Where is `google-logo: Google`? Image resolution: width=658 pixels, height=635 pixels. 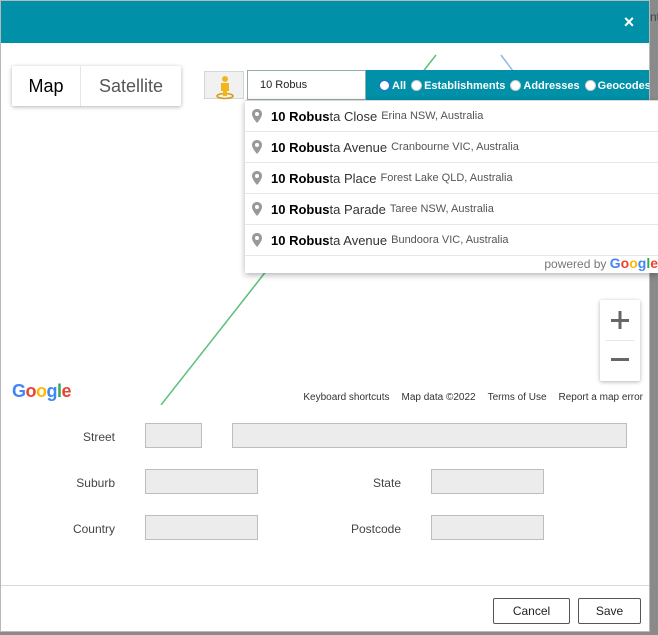
google-logo: Google is located at coordinates (42, 391).